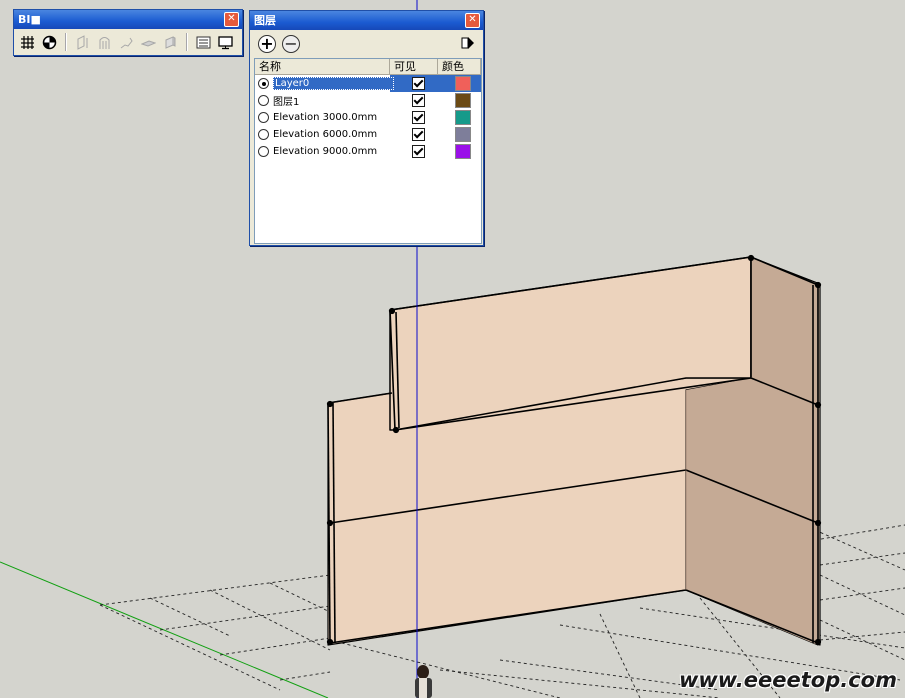  I want to click on layers-toolbar: + −, so click(366, 43).